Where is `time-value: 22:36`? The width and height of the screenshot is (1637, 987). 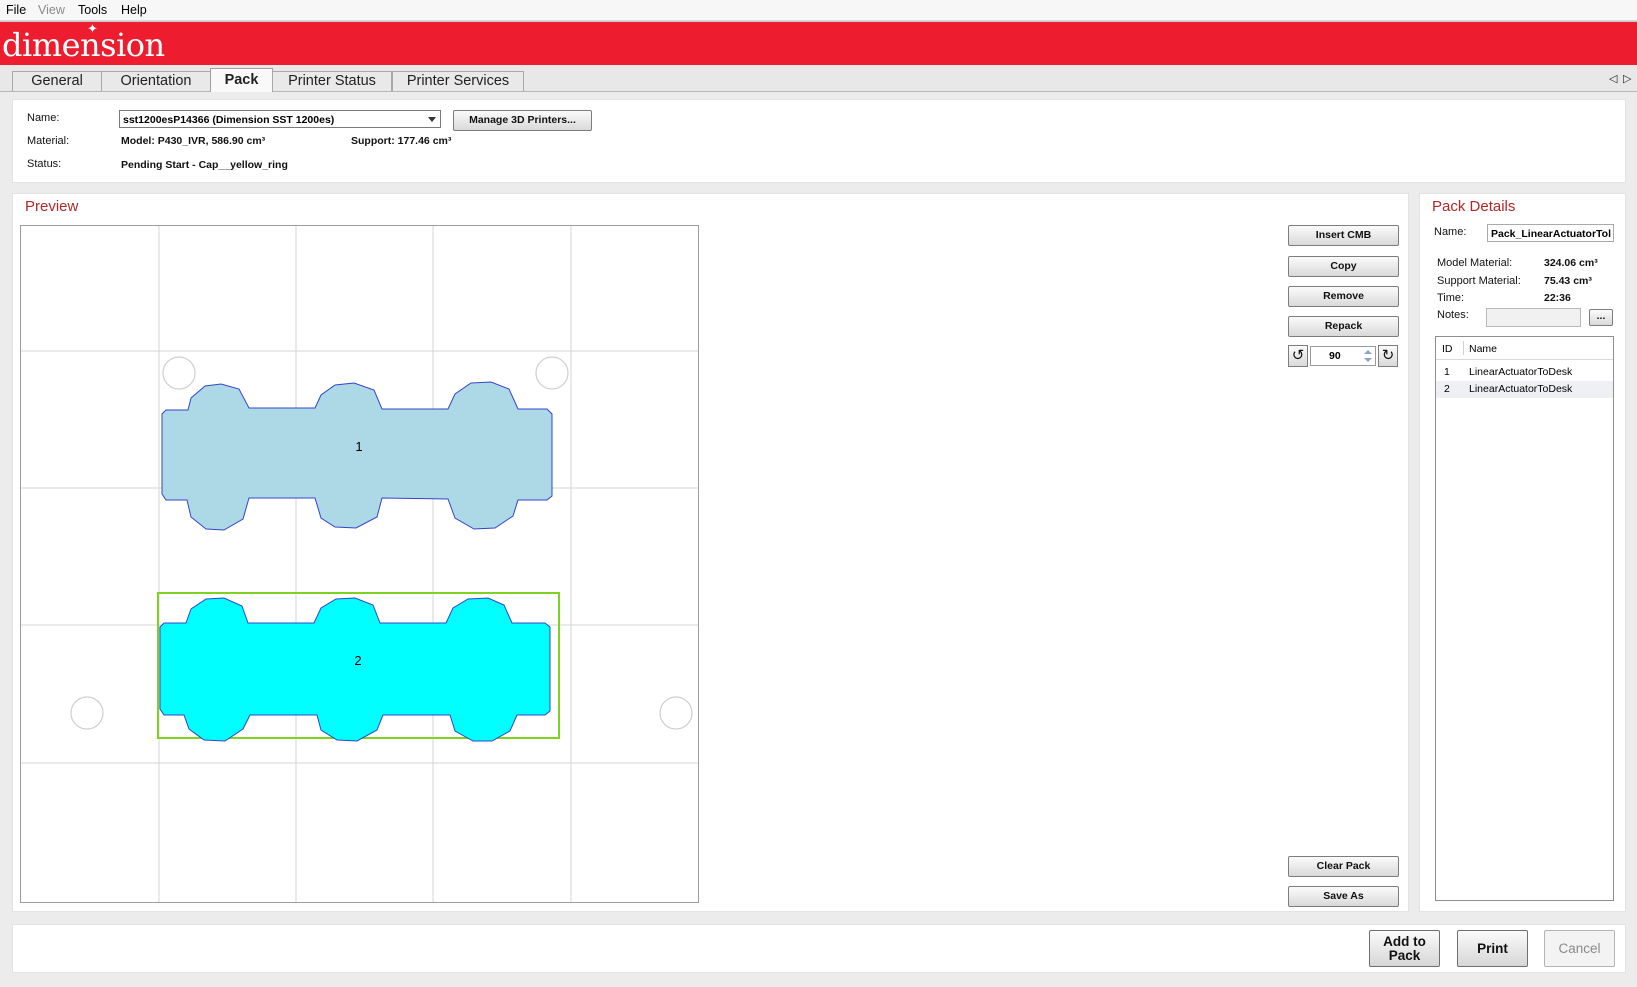 time-value: 22:36 is located at coordinates (1557, 298).